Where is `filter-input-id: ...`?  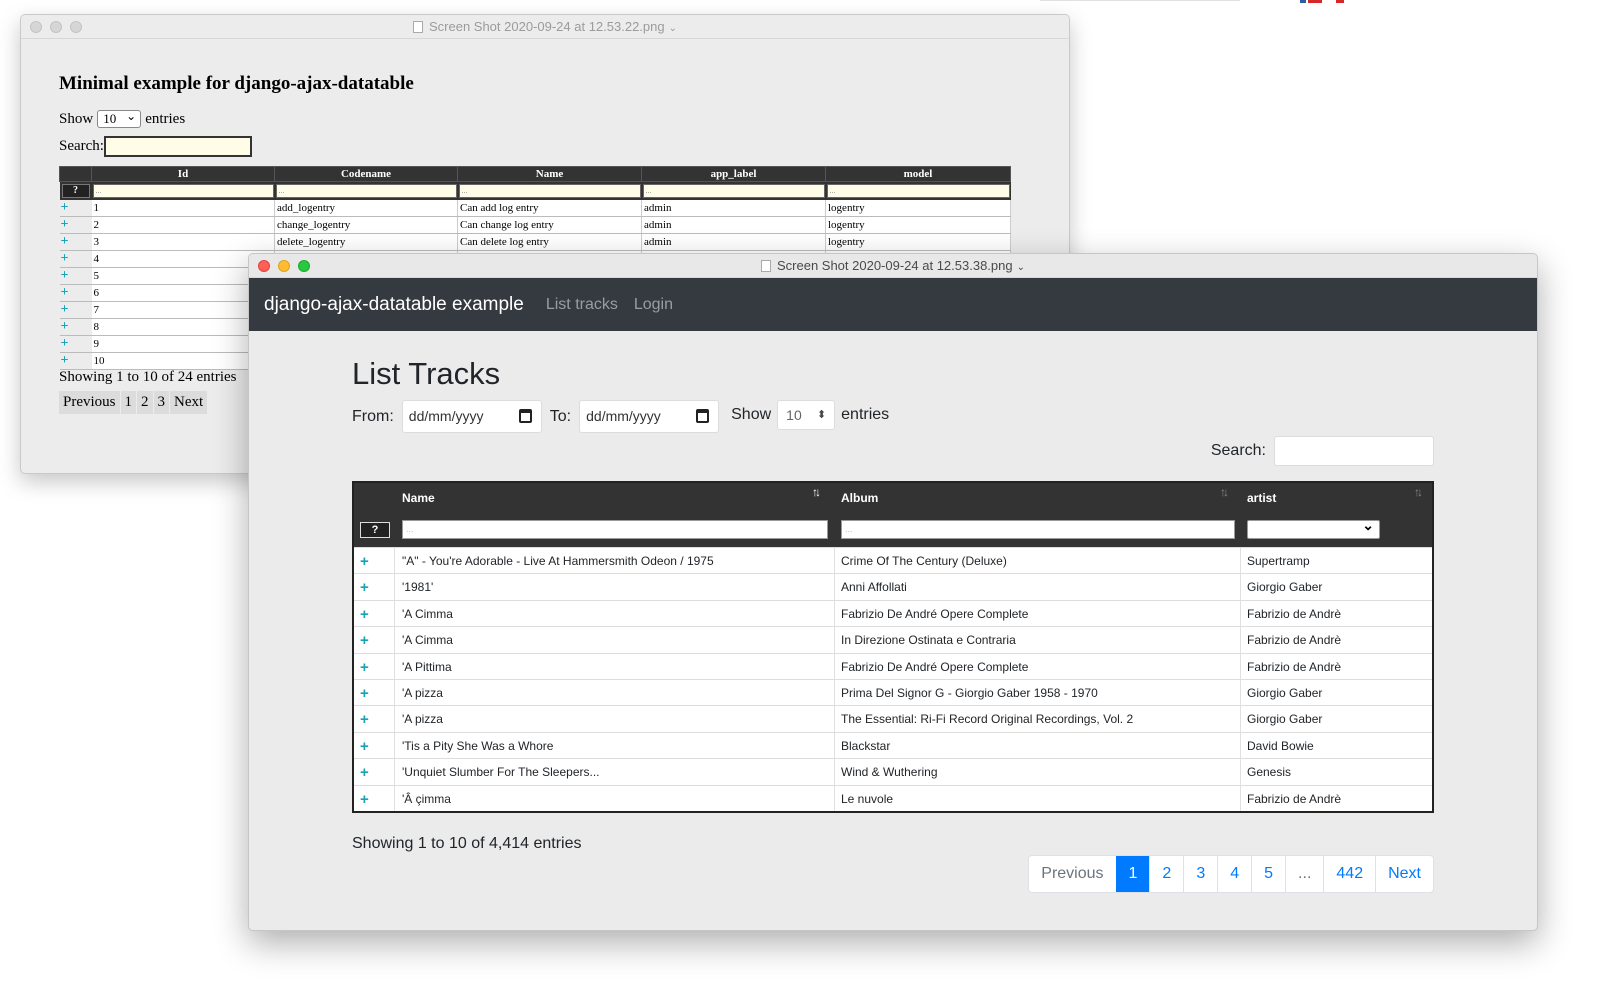
filter-input-id: ... is located at coordinates (183, 190).